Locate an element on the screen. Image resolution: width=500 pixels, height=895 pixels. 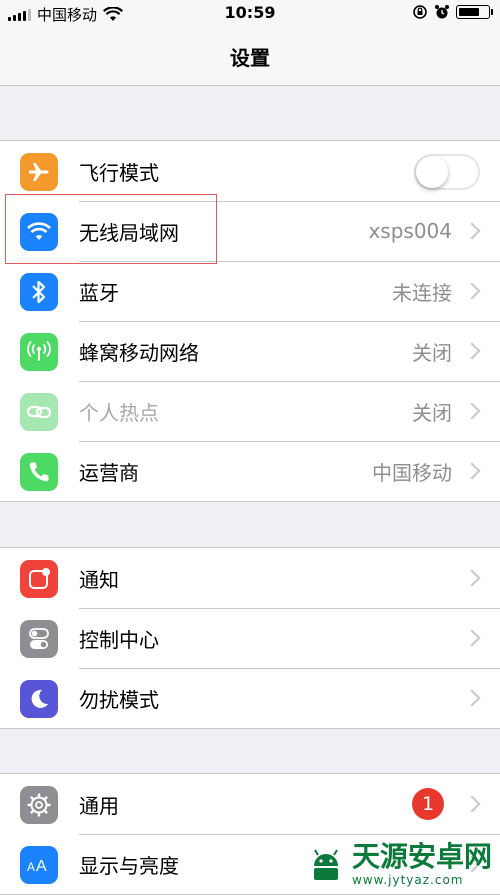
watermark-url: www.jytyaz.com is located at coordinates (407, 880).